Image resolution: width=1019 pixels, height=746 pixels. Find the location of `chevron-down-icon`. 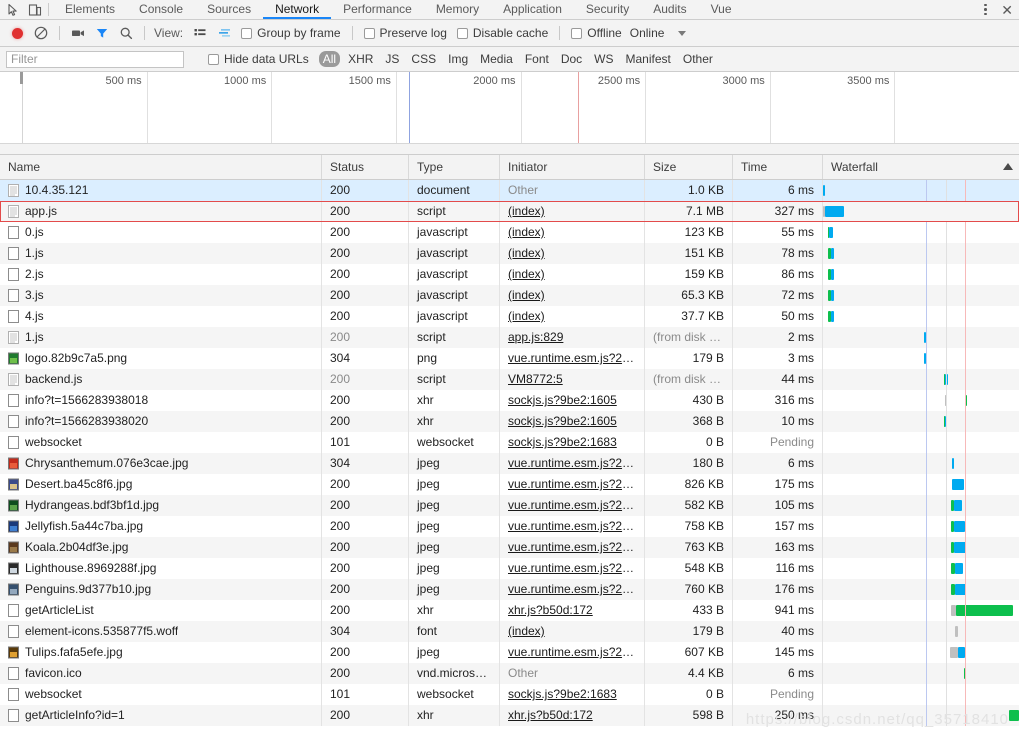

chevron-down-icon is located at coordinates (682, 33).